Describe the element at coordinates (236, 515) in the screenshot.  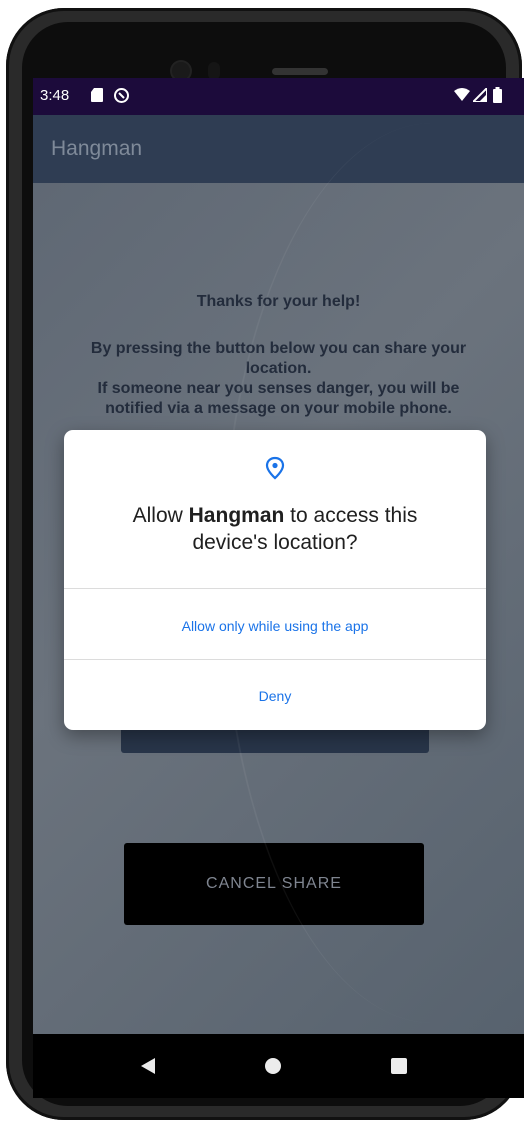
I see `dialog-app-name: Hangman` at that location.